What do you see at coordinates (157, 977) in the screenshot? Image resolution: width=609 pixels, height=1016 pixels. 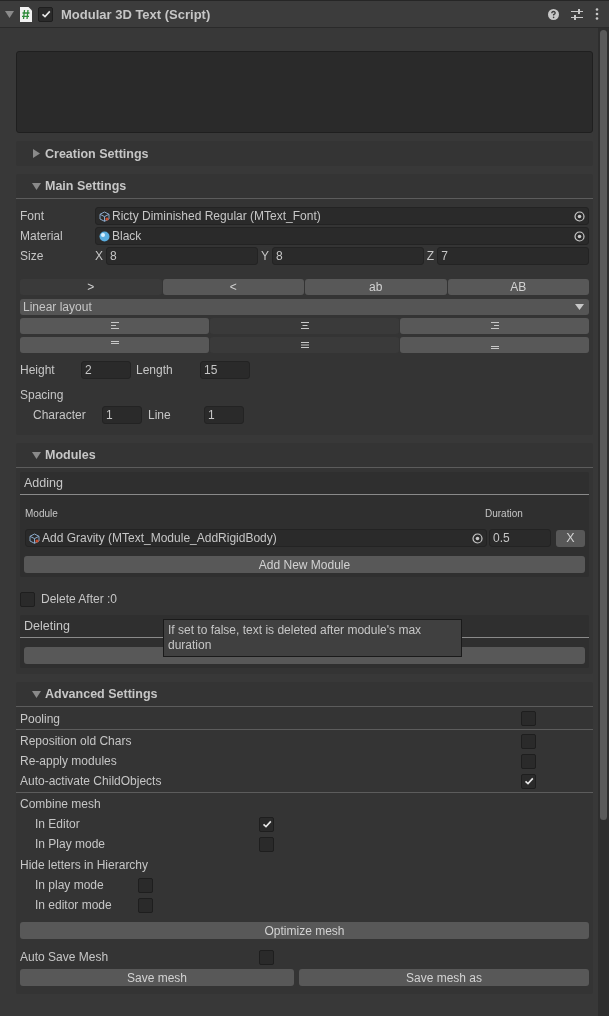 I see `save-mesh-button: Save mesh` at bounding box center [157, 977].